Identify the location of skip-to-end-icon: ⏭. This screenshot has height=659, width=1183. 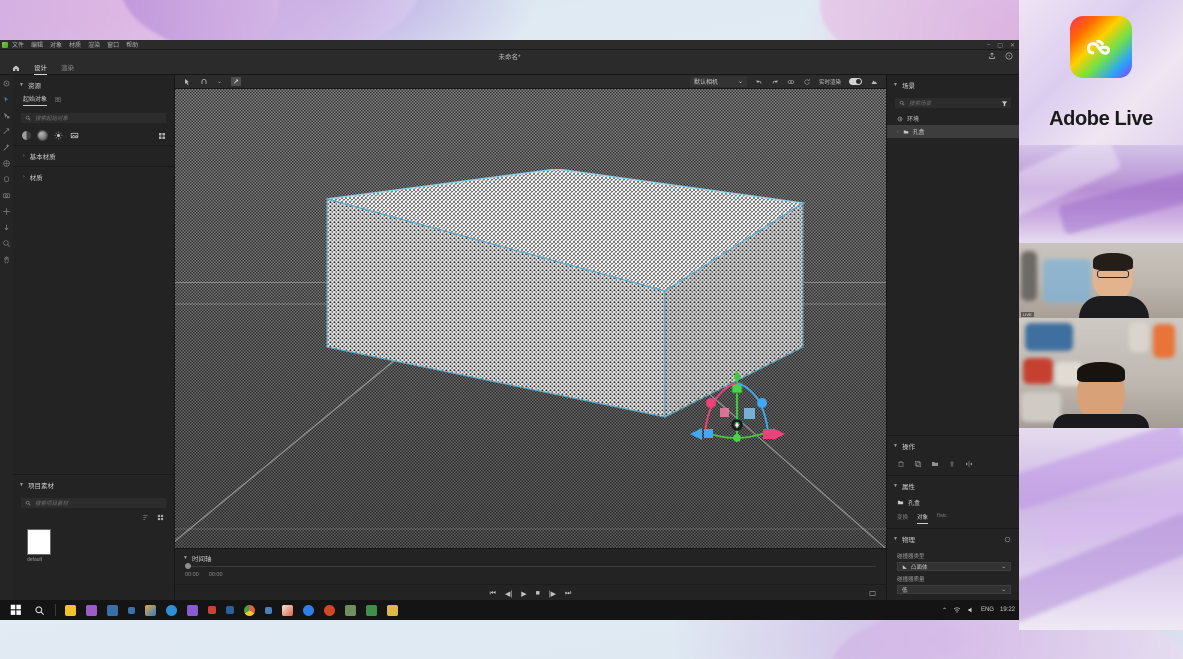
(568, 594).